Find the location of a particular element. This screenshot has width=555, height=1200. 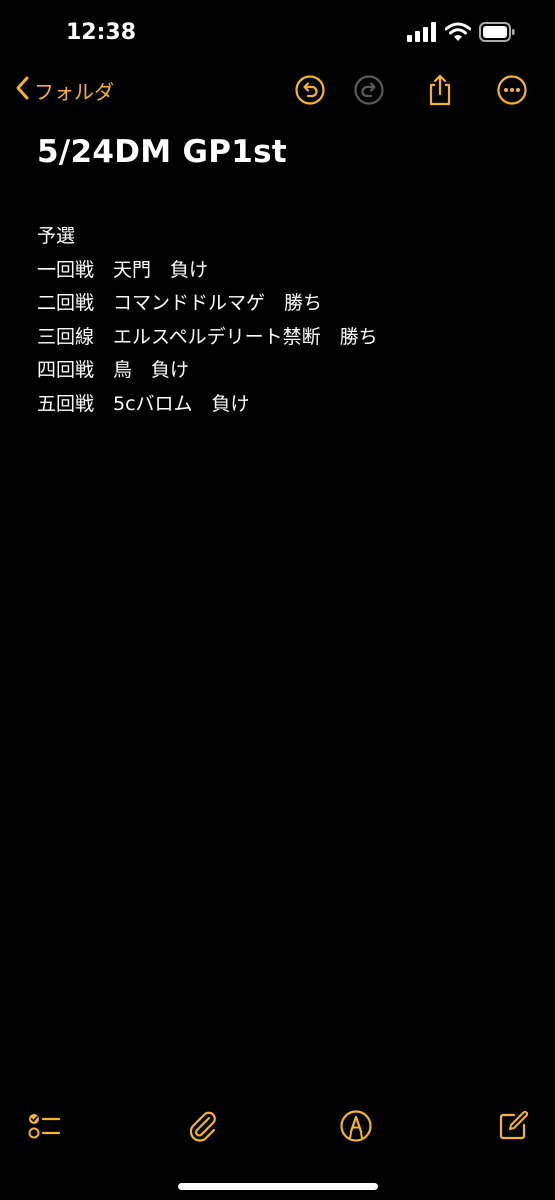

redo-icon is located at coordinates (369, 92).